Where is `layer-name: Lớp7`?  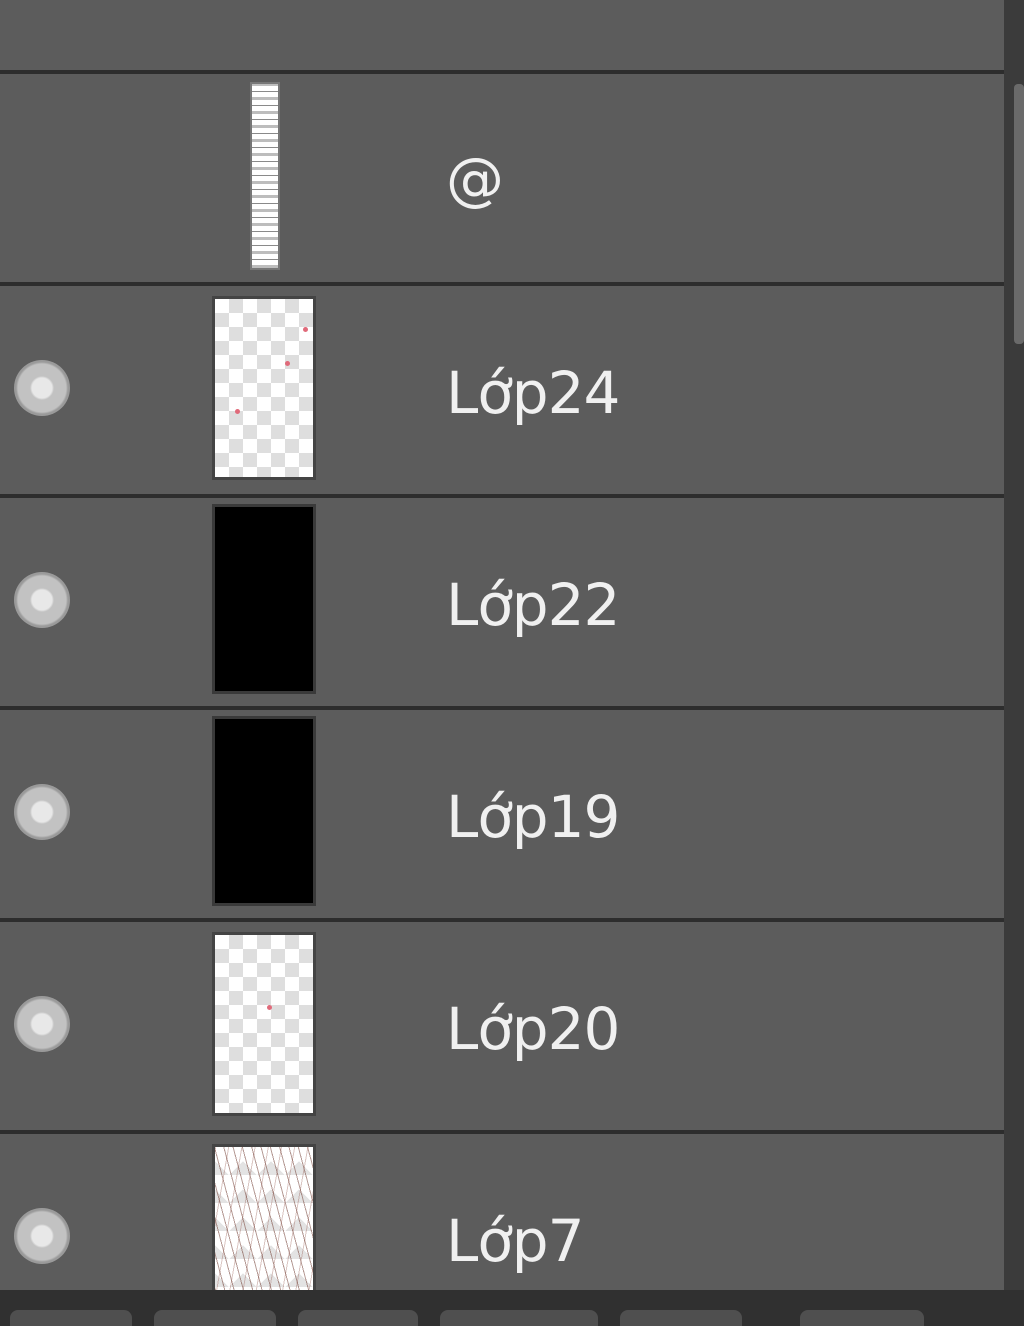 layer-name: Lớp7 is located at coordinates (515, 1241).